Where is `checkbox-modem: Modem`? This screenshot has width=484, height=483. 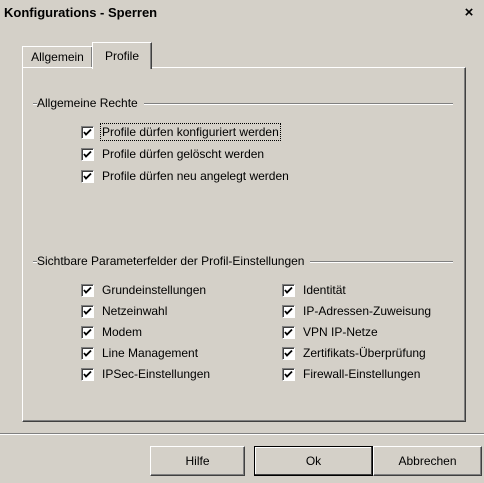 checkbox-modem: Modem is located at coordinates (111, 332).